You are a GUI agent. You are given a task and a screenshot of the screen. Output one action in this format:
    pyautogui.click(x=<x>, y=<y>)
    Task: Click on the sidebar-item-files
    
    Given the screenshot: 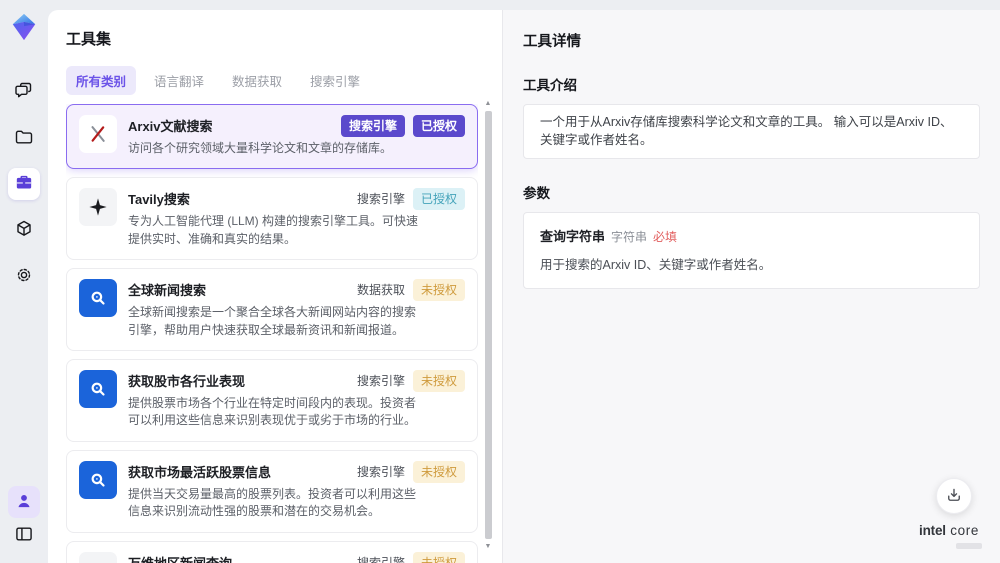 What is the action you would take?
    pyautogui.click(x=24, y=138)
    